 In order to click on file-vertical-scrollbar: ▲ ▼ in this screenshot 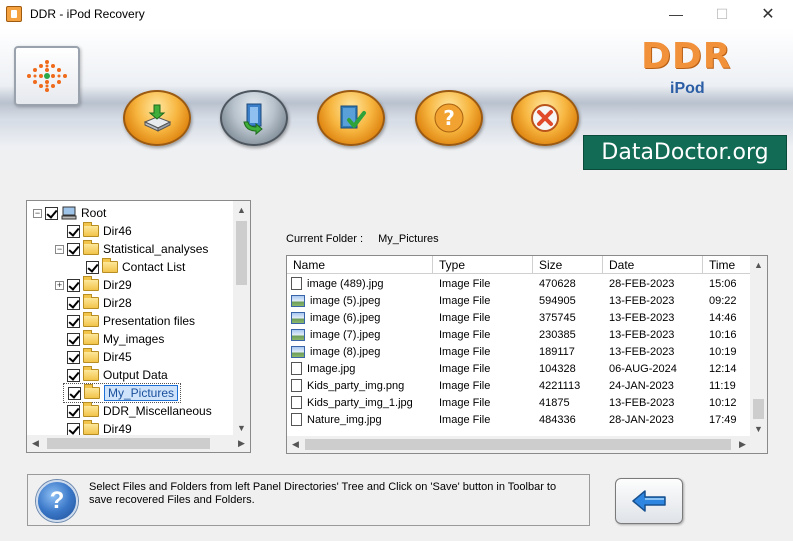, I will do `click(758, 346)`.